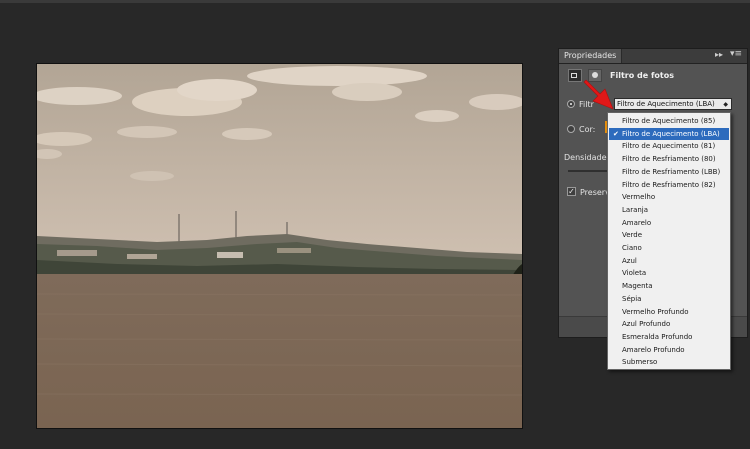 This screenshot has height=449, width=750. I want to click on filter-select: Filtro de Aquecimento (LBA) ◆, so click(673, 104).